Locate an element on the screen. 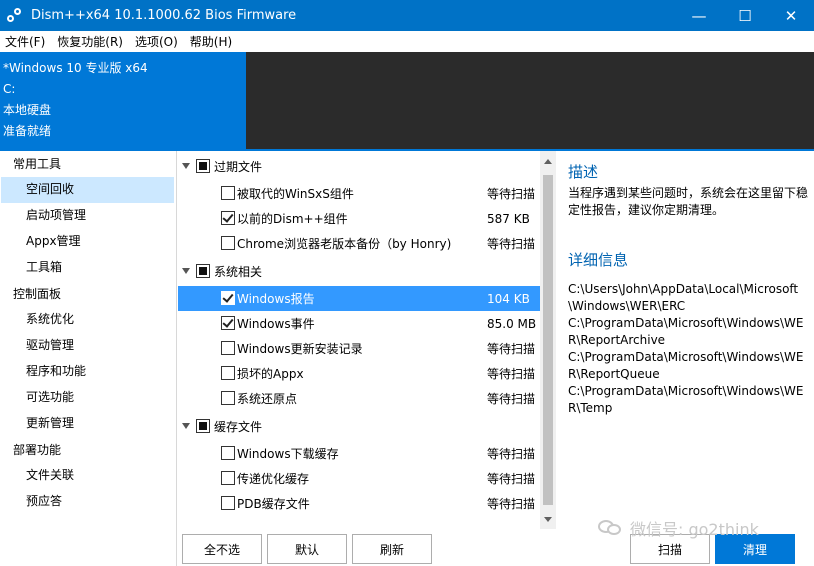 This screenshot has width=814, height=566. close-button: ✕ is located at coordinates (791, 15).